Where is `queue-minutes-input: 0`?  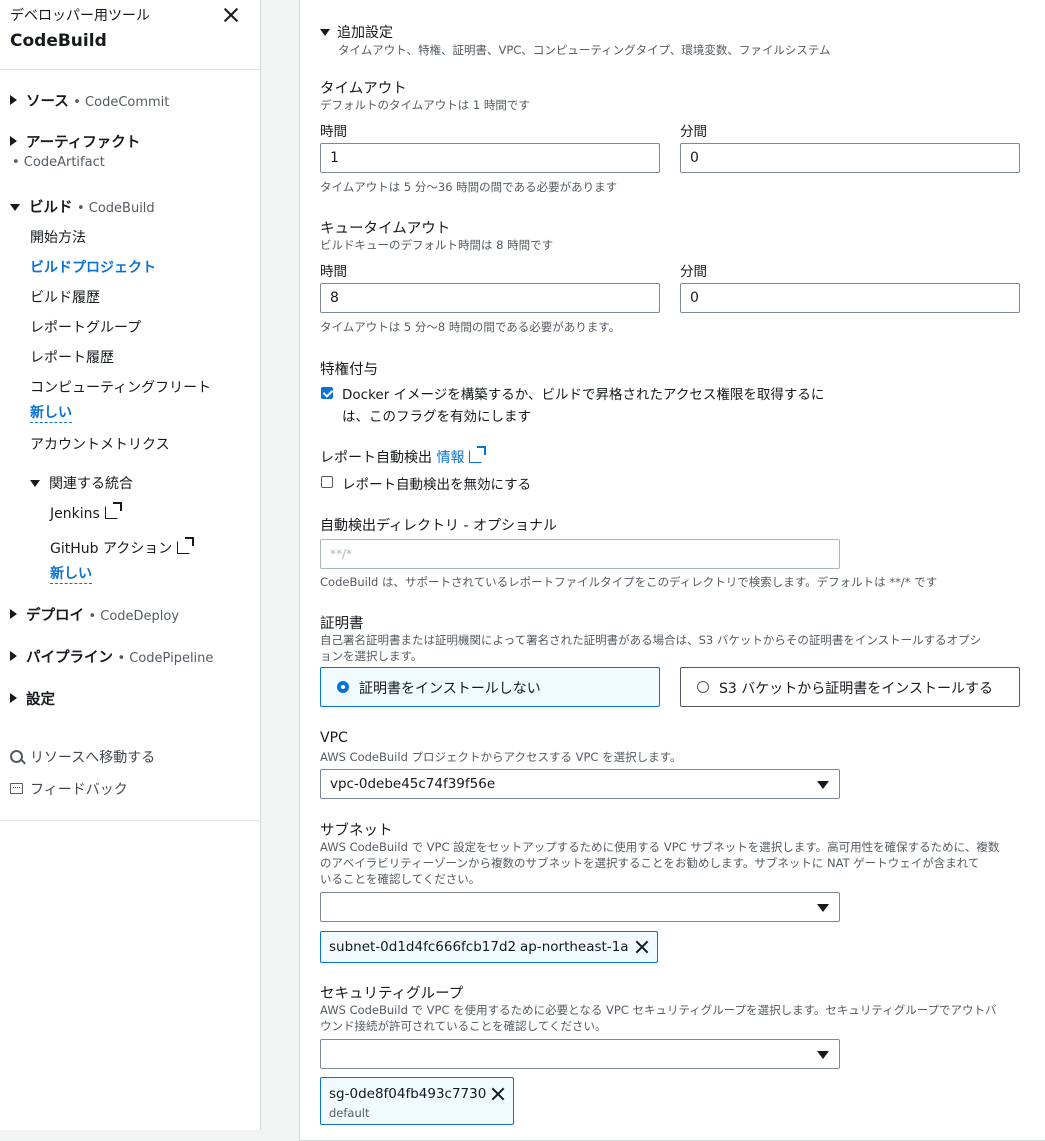
queue-minutes-input: 0 is located at coordinates (850, 298).